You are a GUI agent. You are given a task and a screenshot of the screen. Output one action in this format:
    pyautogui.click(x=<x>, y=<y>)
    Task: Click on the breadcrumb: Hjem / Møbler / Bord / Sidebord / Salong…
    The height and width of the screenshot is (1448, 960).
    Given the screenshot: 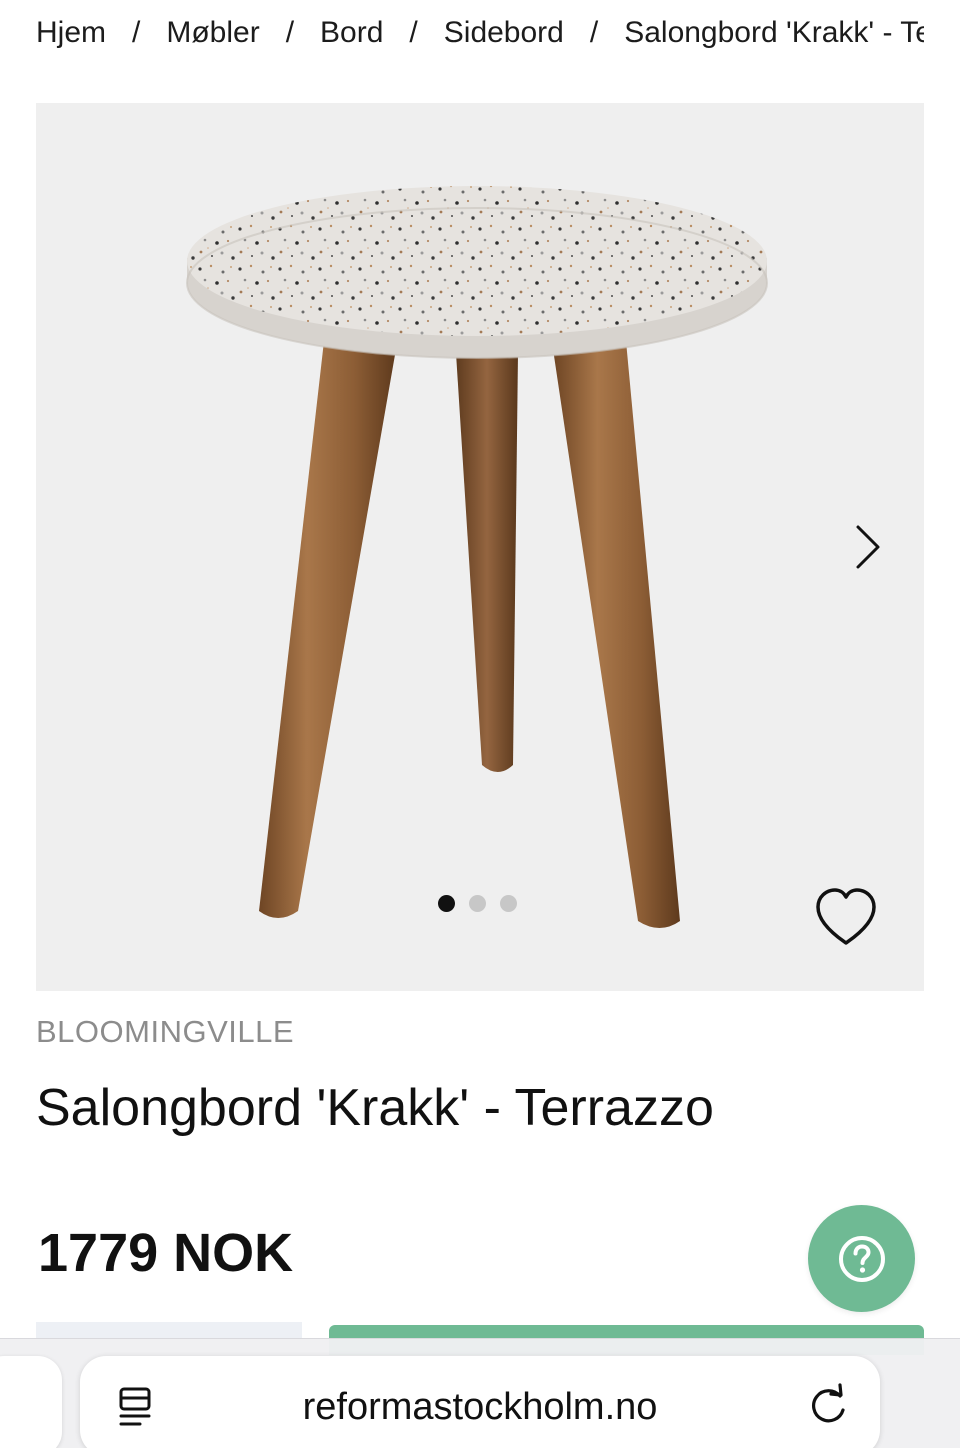 What is the action you would take?
    pyautogui.click(x=480, y=33)
    